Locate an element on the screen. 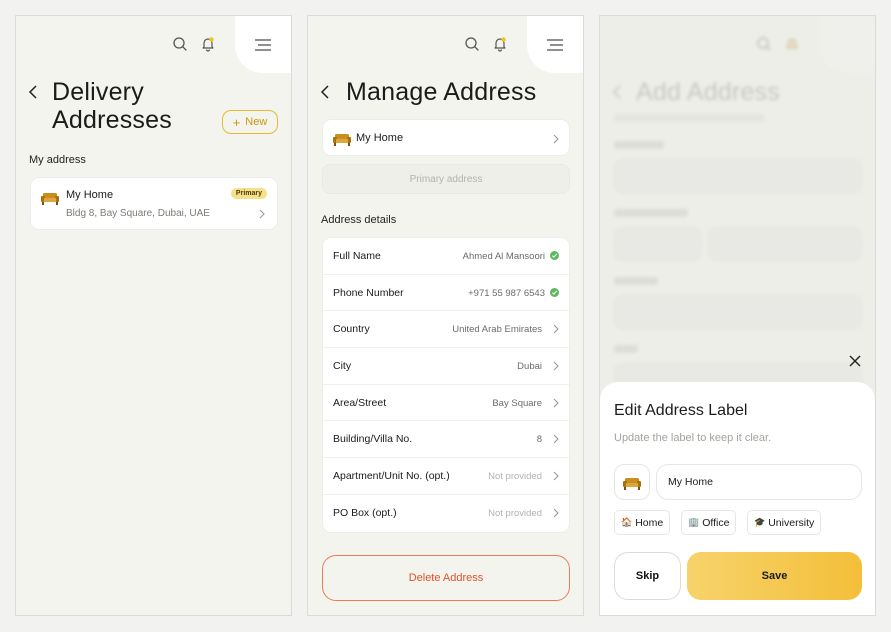  detail-label: Apartment/Unit No. (opt.) is located at coordinates (391, 476).